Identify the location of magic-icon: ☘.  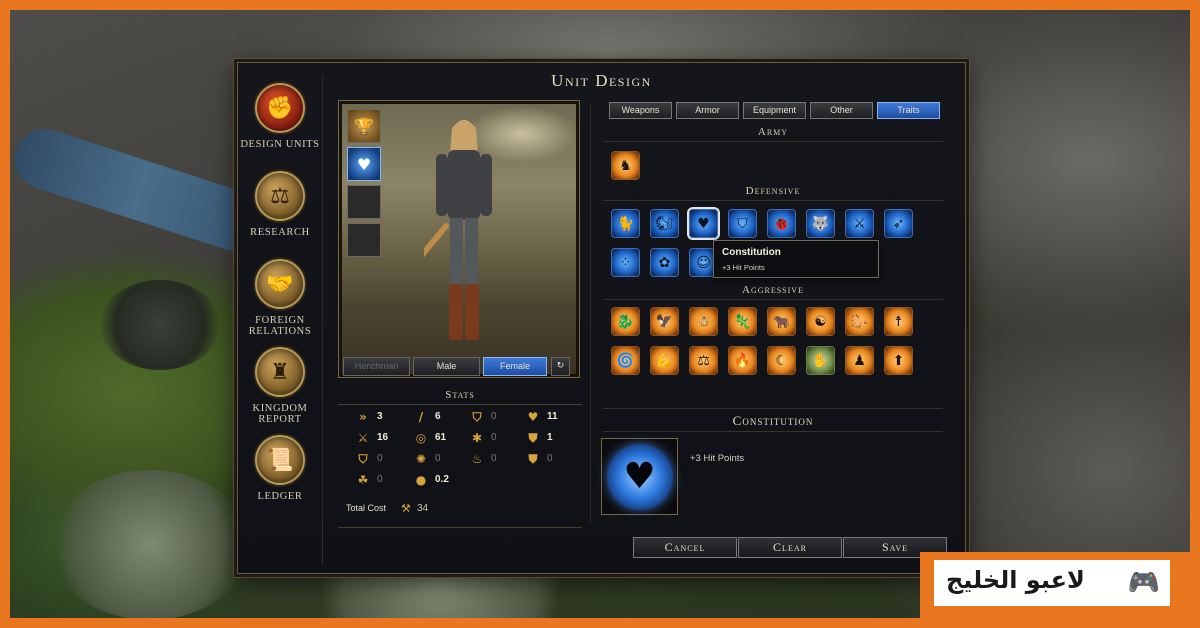
(363, 480).